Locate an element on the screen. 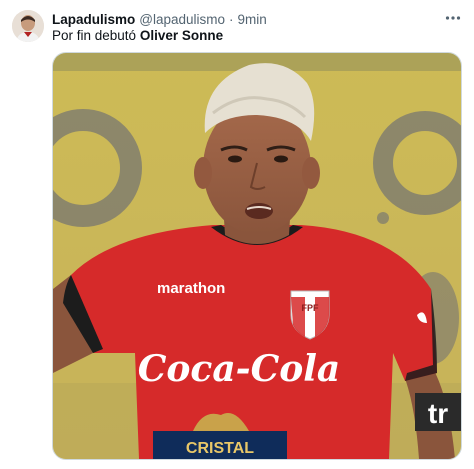 The image size is (474, 469). tweet-text-prefix: Por fin debutó is located at coordinates (96, 35).